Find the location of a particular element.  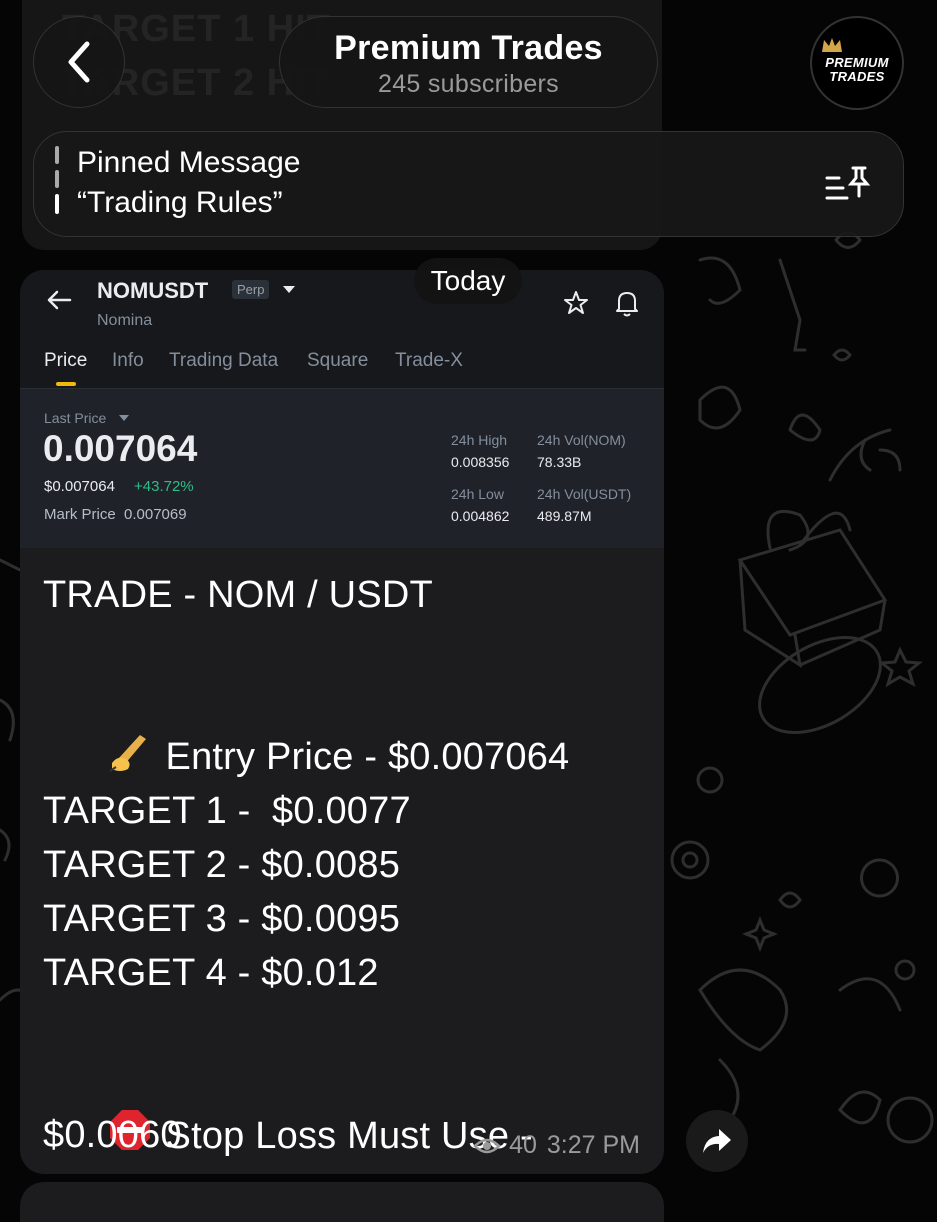

mark-price-value: 0.007069 is located at coordinates (155, 514).